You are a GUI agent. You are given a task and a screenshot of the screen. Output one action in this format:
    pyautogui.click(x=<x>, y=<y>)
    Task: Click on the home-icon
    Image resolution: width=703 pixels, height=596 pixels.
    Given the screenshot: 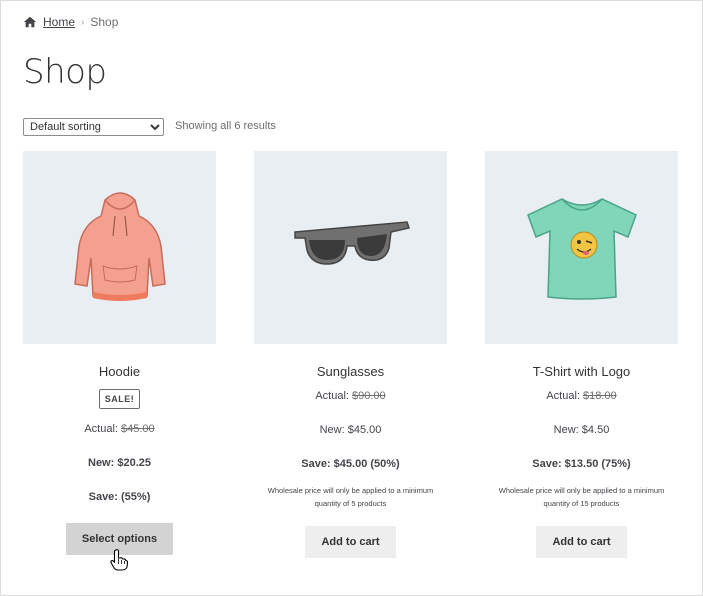 What is the action you would take?
    pyautogui.click(x=30, y=22)
    